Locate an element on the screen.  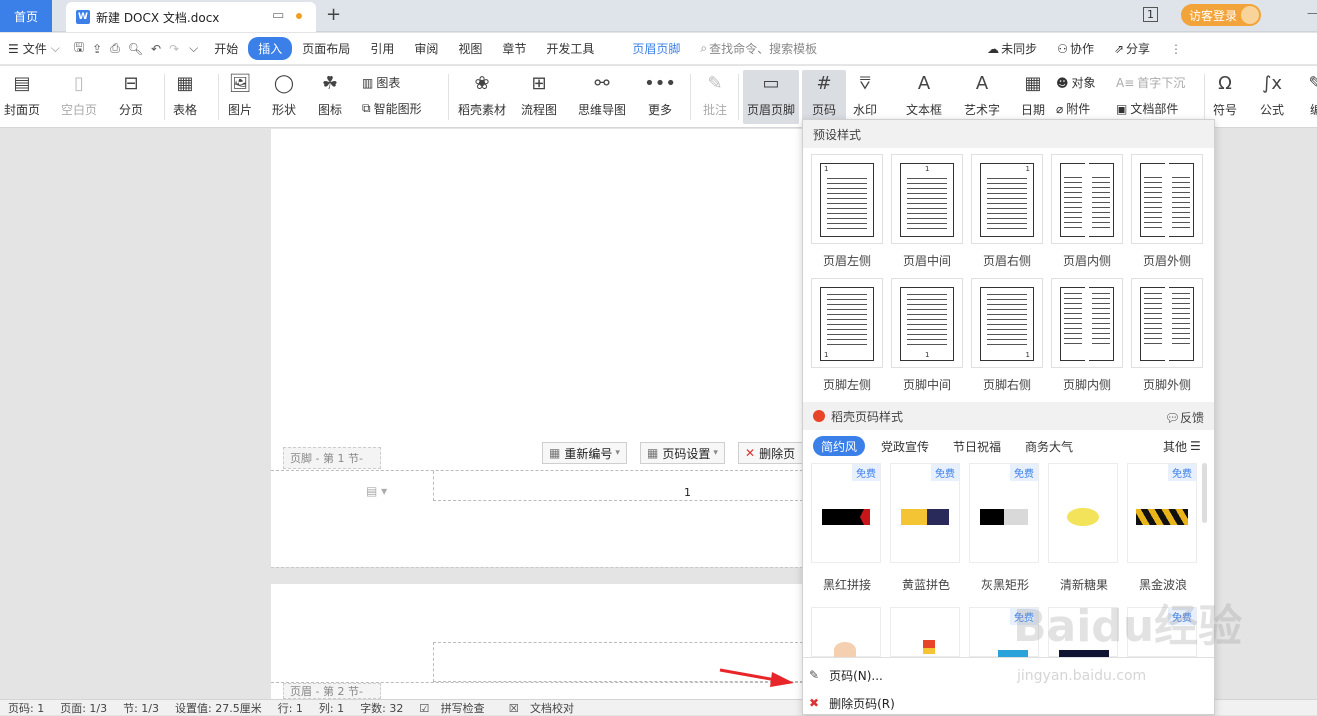
daoke-styles-header: 稻壳页码样式 💬︎反馈 is located at coordinates (1008, 416).